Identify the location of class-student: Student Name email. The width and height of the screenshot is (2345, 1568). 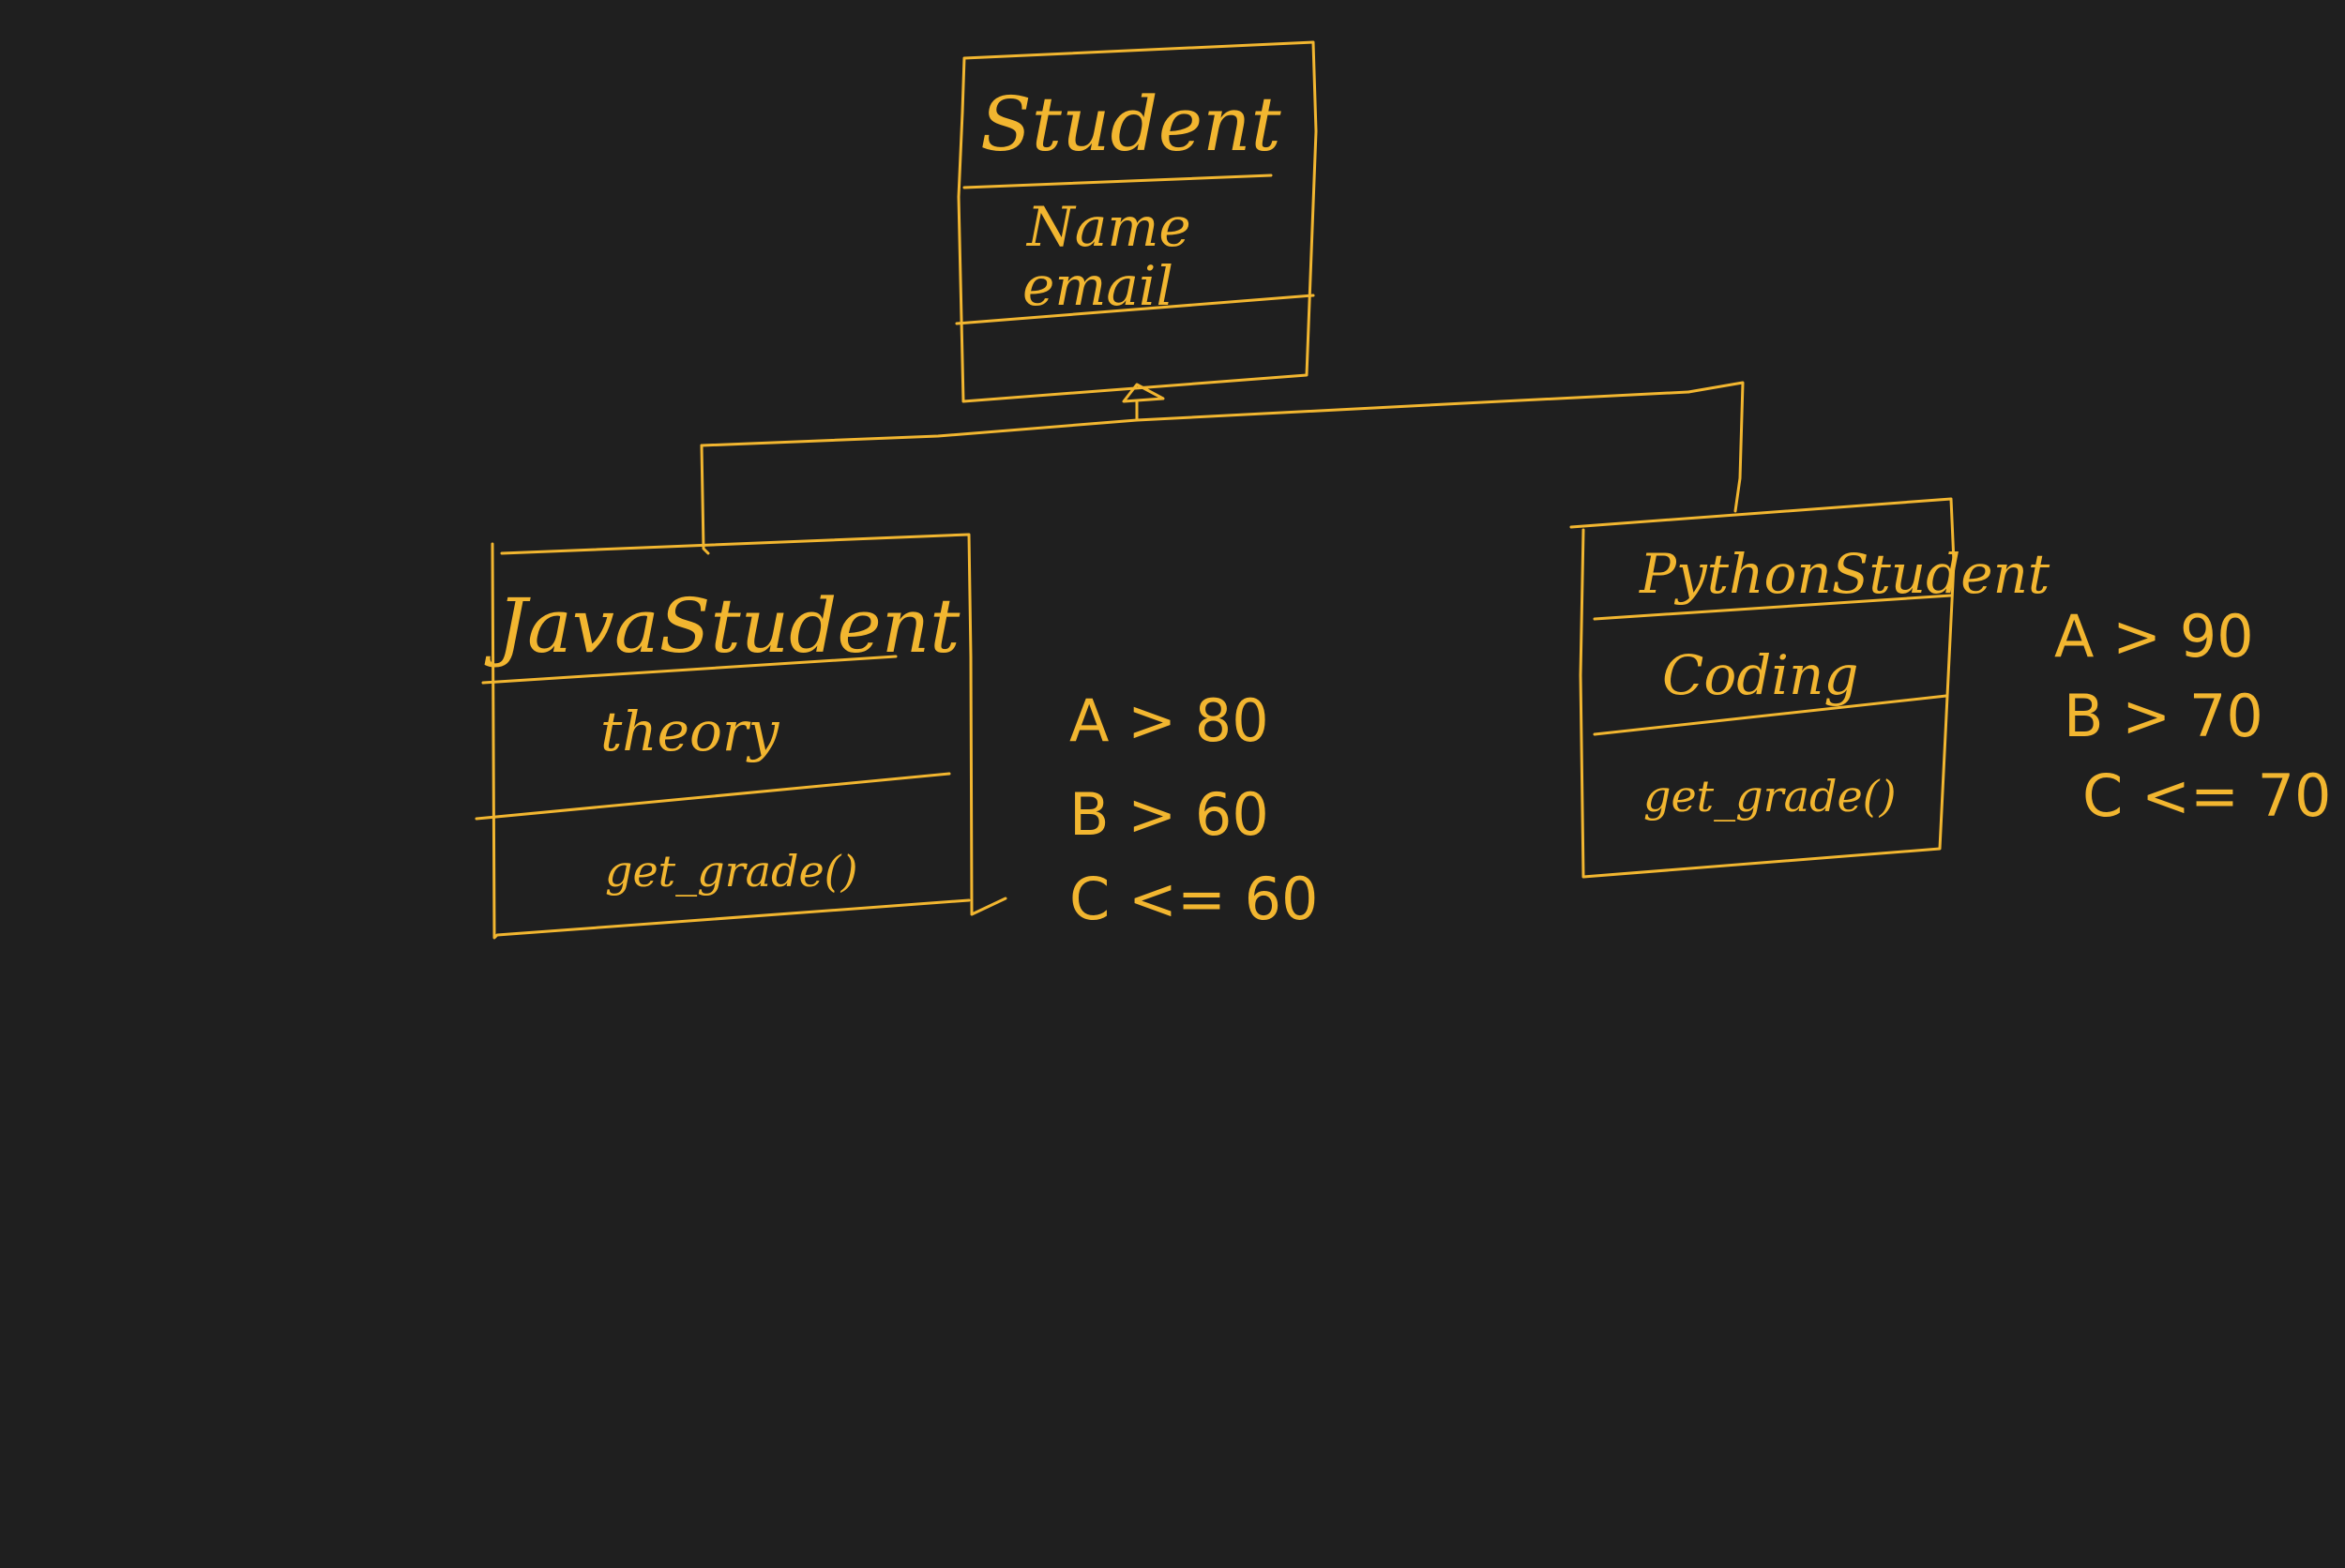
(1136, 222).